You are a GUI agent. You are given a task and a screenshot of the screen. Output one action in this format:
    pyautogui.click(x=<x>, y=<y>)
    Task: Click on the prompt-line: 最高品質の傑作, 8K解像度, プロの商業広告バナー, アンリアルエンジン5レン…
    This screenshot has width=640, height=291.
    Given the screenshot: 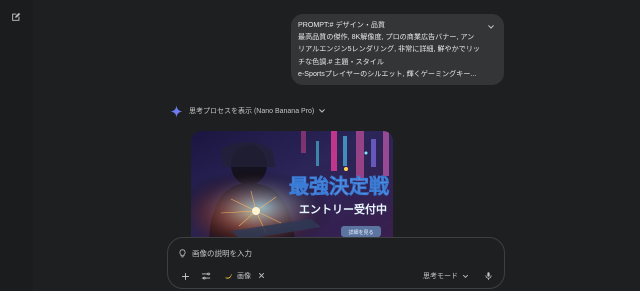 What is the action you would take?
    pyautogui.click(x=389, y=49)
    